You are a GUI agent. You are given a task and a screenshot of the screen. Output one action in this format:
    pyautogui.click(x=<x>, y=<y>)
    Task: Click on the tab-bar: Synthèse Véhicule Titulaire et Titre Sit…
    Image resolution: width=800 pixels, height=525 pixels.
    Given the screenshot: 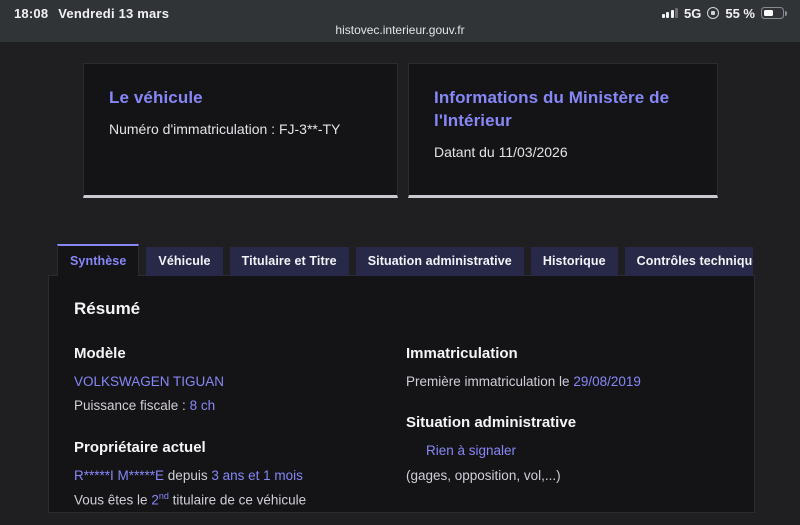 What is the action you would take?
    pyautogui.click(x=405, y=260)
    